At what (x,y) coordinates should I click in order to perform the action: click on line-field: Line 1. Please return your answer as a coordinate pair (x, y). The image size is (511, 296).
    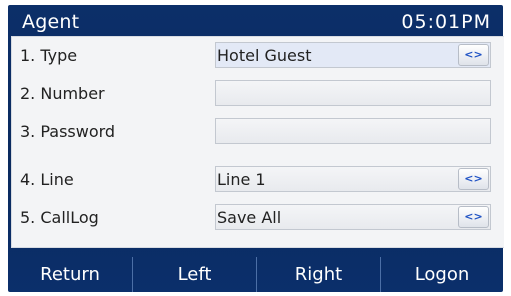
    Looking at the image, I should click on (353, 179).